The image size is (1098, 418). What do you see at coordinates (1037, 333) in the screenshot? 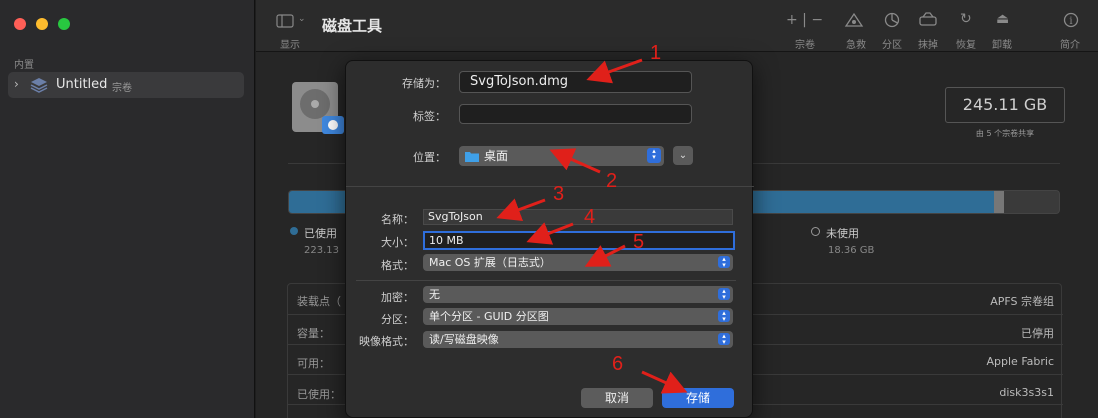
I see `status-value: 已停用` at bounding box center [1037, 333].